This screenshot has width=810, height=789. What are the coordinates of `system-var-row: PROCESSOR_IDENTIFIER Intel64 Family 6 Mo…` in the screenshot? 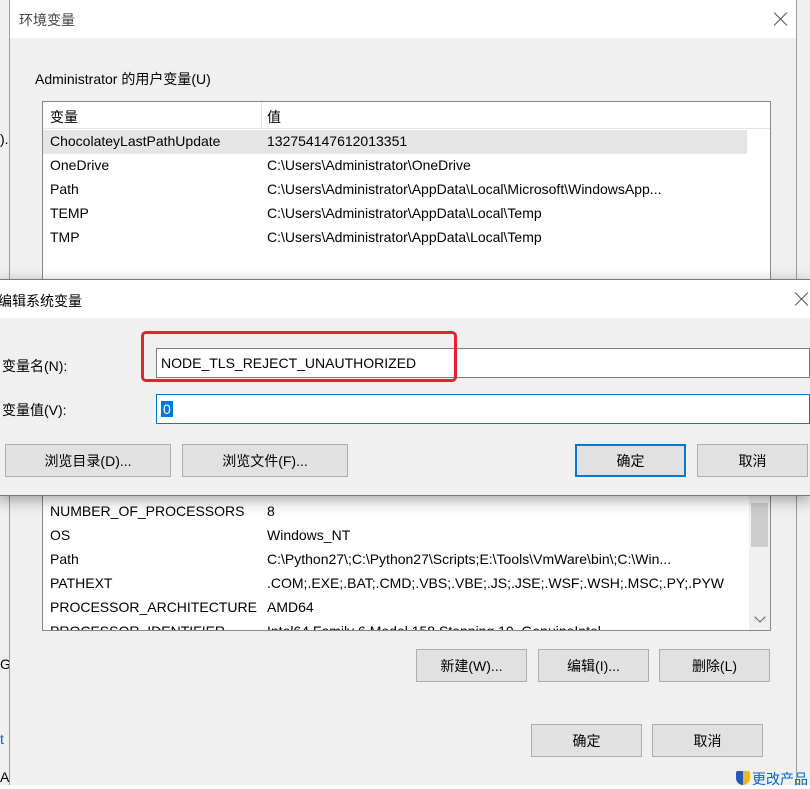 It's located at (406, 625).